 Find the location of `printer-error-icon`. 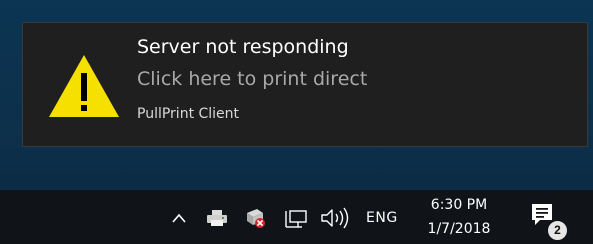

printer-error-icon is located at coordinates (255, 218).